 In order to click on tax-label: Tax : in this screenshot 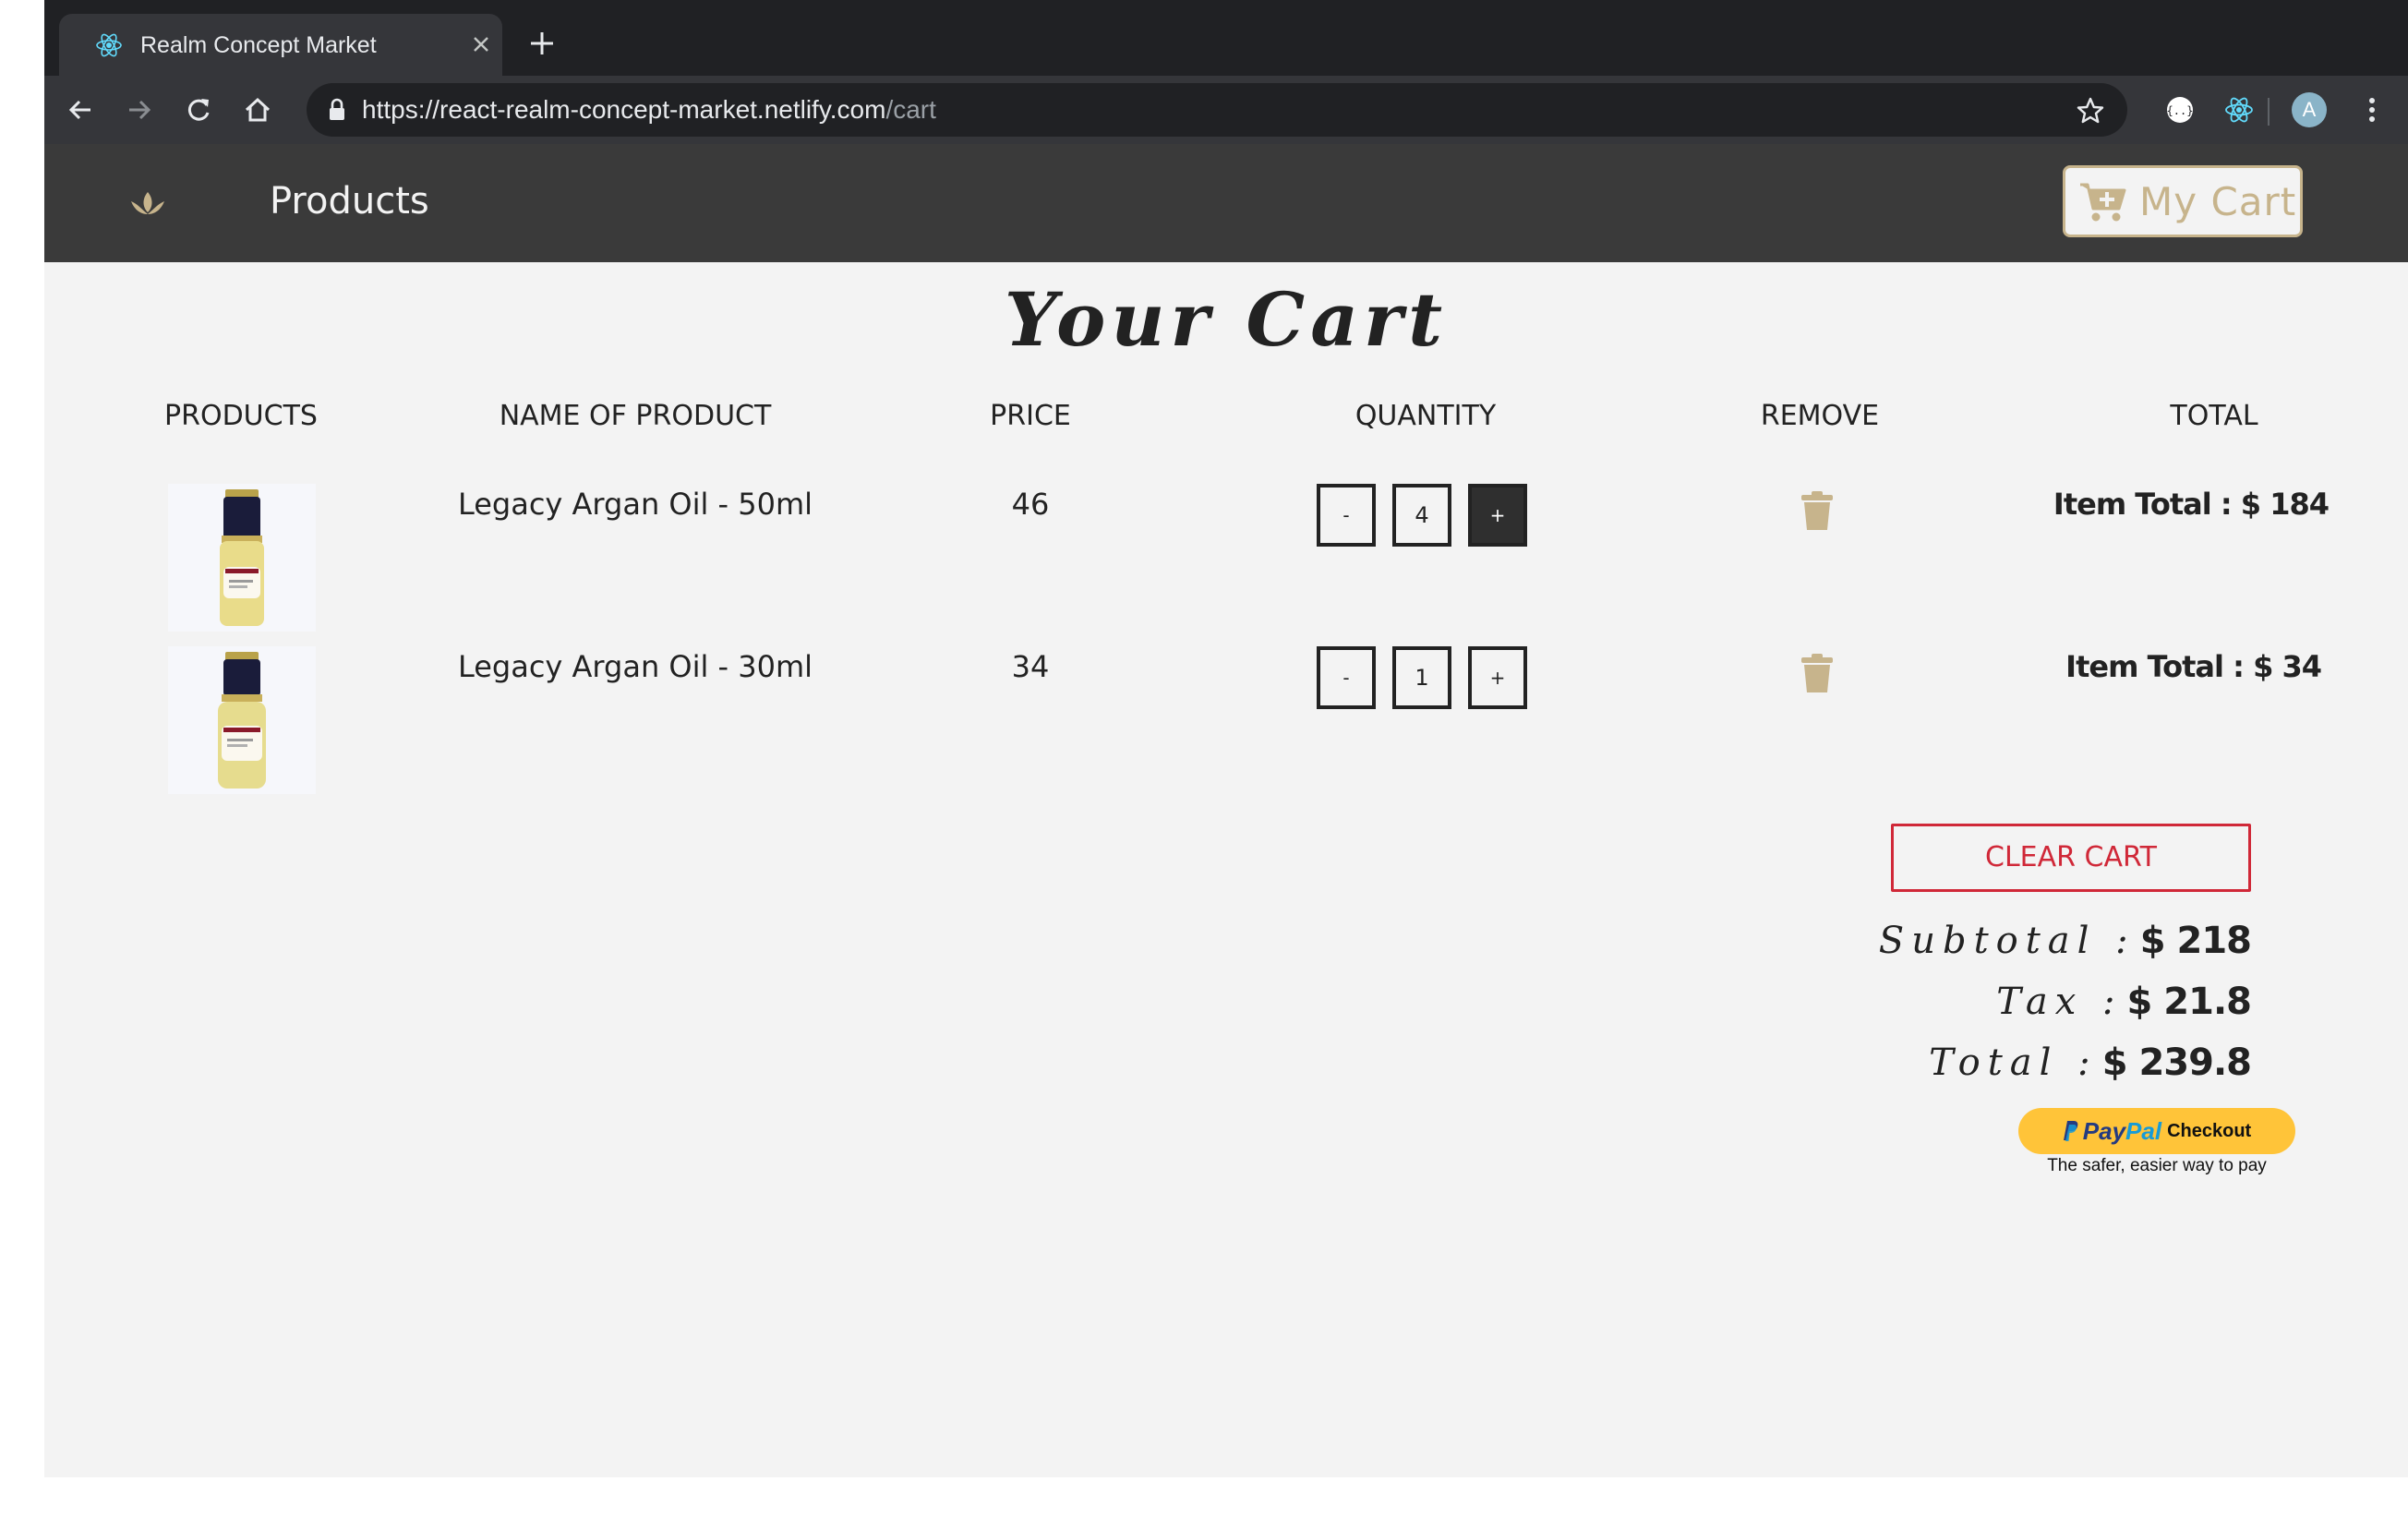, I will do `click(2059, 1002)`.